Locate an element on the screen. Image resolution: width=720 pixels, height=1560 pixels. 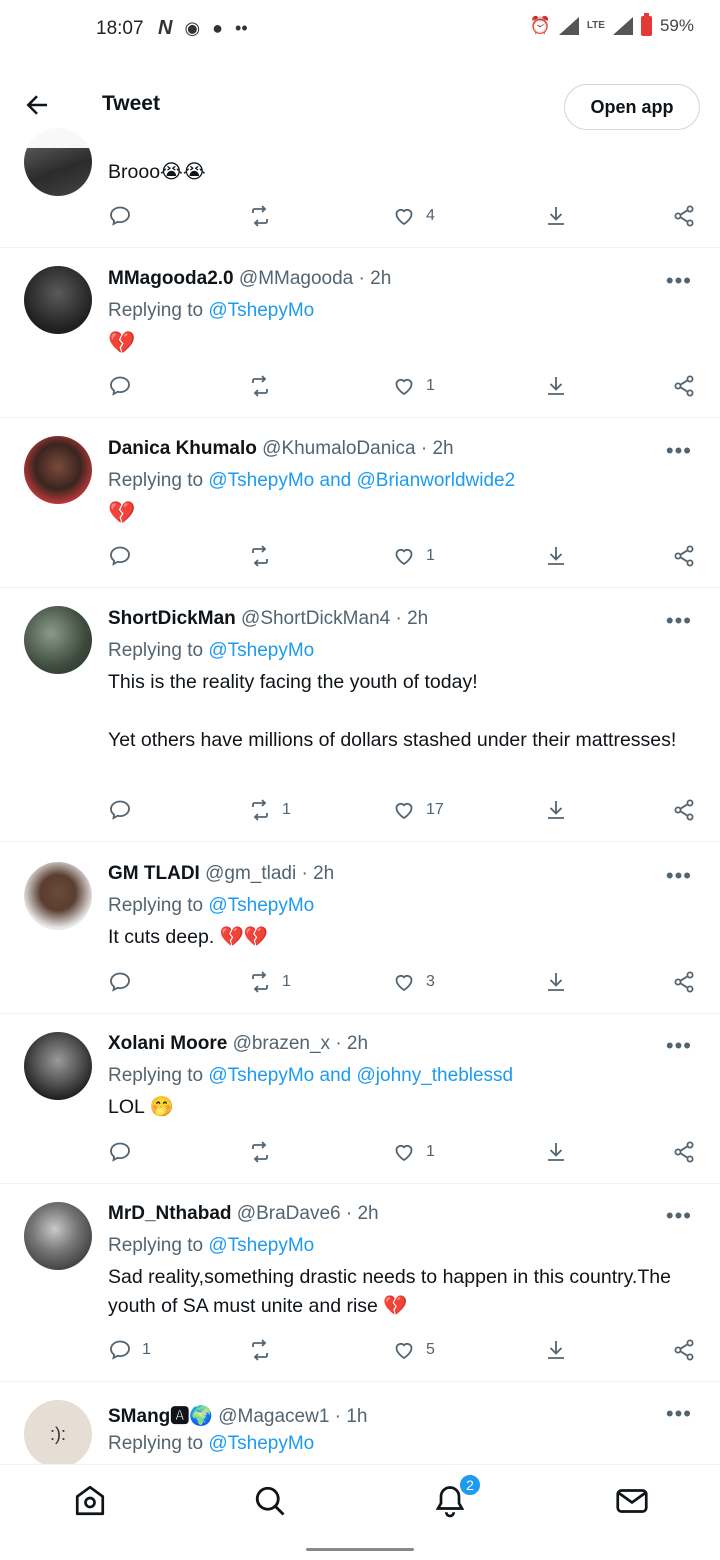
display-name: MMagooda2.0 is located at coordinates (171, 278).